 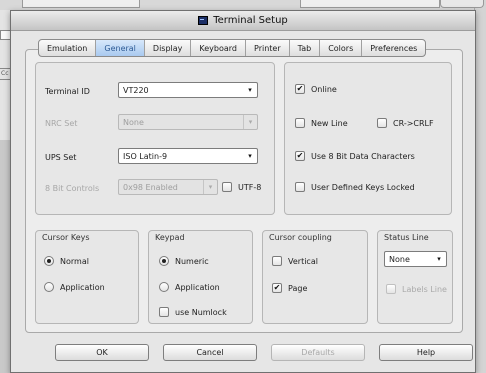 I want to click on help-button: Help, so click(x=426, y=352).